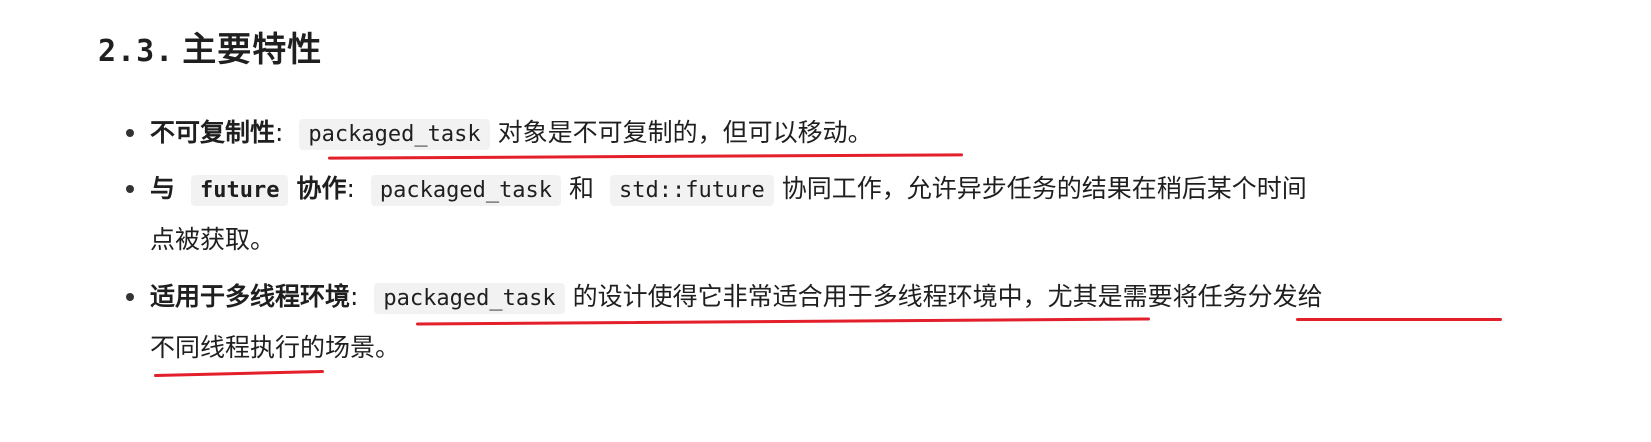  What do you see at coordinates (239, 190) in the screenshot?
I see `code-future: future` at bounding box center [239, 190].